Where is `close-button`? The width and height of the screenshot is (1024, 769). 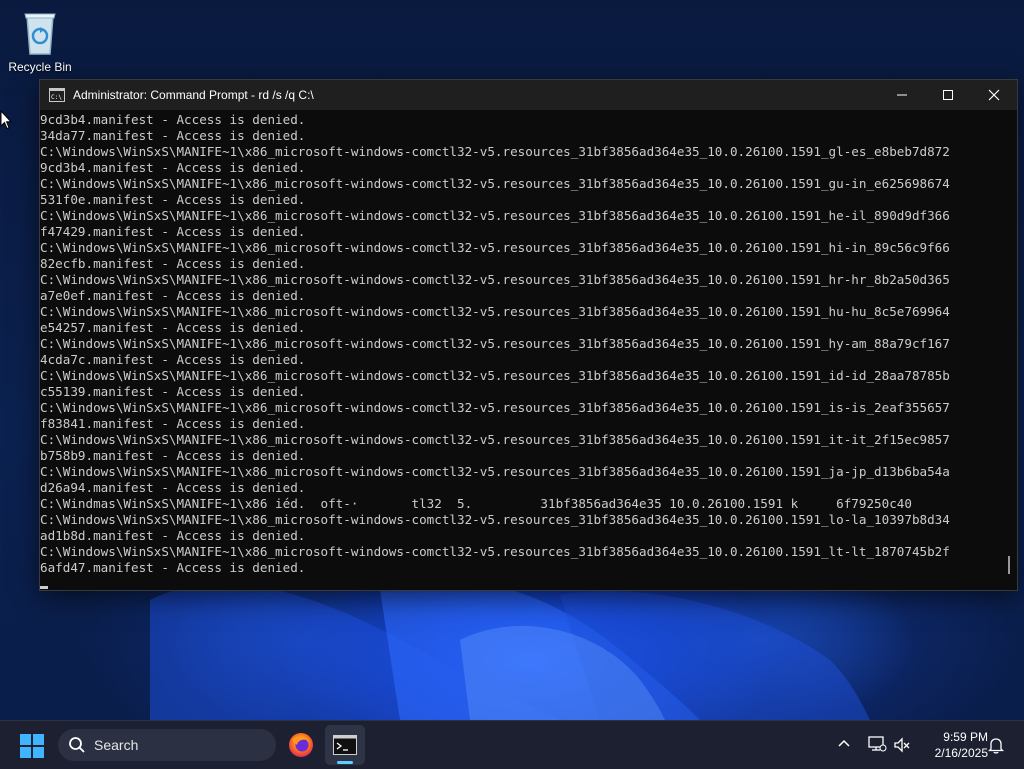
close-button is located at coordinates (994, 95).